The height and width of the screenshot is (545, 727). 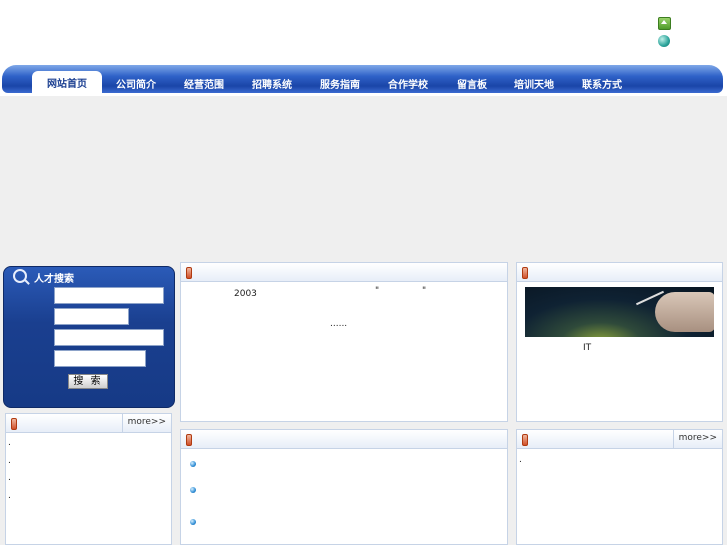 I want to click on search-button: 搜 索, so click(x=88, y=381).